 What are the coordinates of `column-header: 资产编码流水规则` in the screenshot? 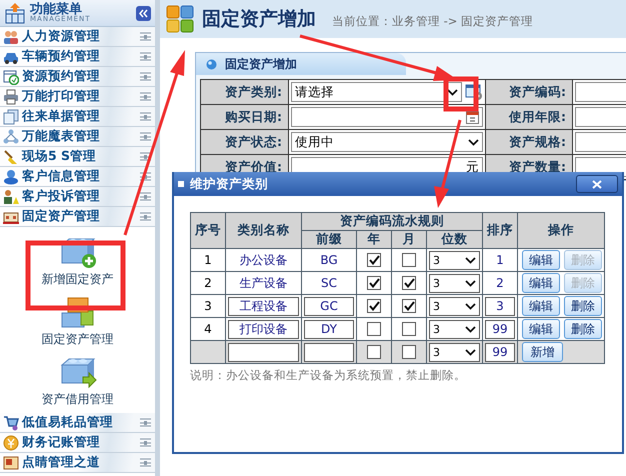 It's located at (392, 221).